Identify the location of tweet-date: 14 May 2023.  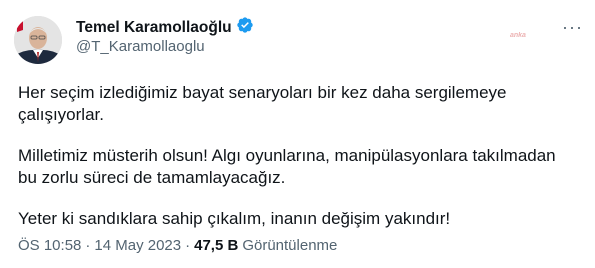
(137, 245).